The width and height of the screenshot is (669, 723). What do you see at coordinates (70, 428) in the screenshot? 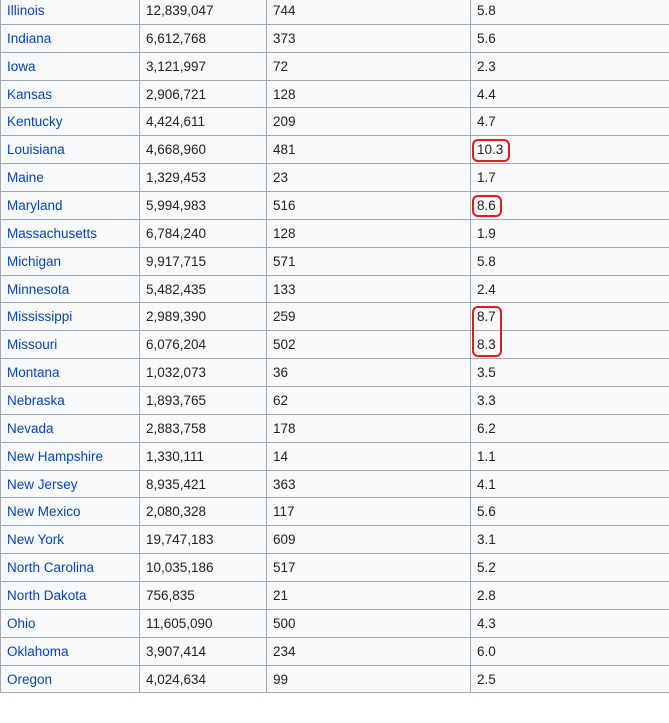
I see `state-cell: Nevada` at bounding box center [70, 428].